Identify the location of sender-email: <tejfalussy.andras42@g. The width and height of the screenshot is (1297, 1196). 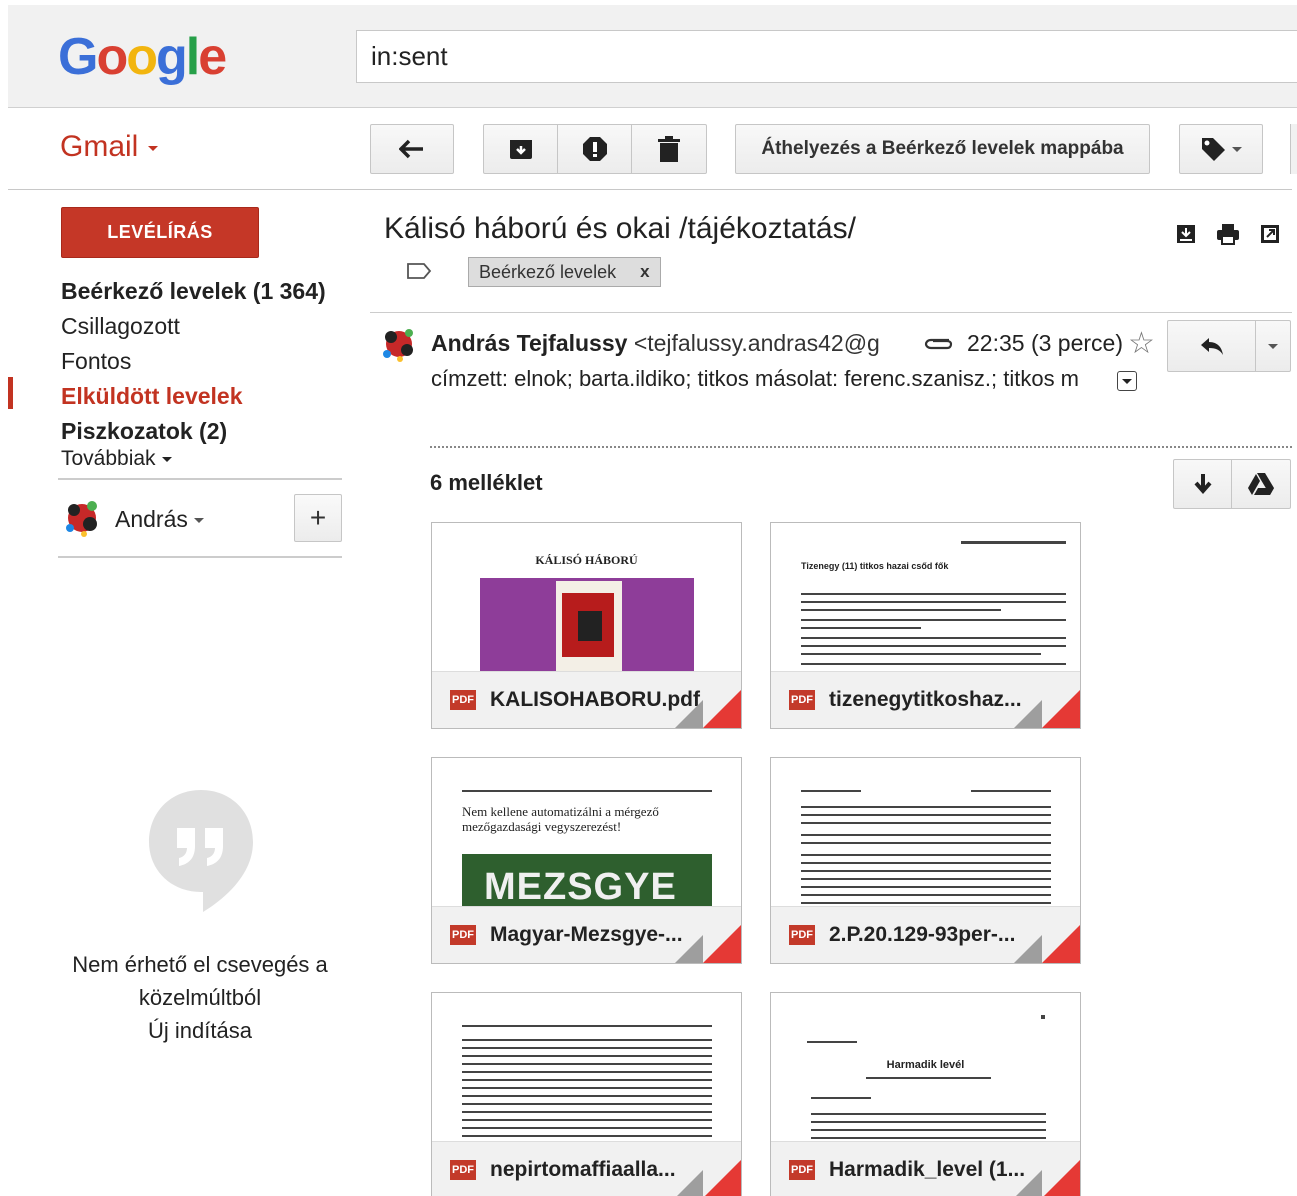
(756, 343).